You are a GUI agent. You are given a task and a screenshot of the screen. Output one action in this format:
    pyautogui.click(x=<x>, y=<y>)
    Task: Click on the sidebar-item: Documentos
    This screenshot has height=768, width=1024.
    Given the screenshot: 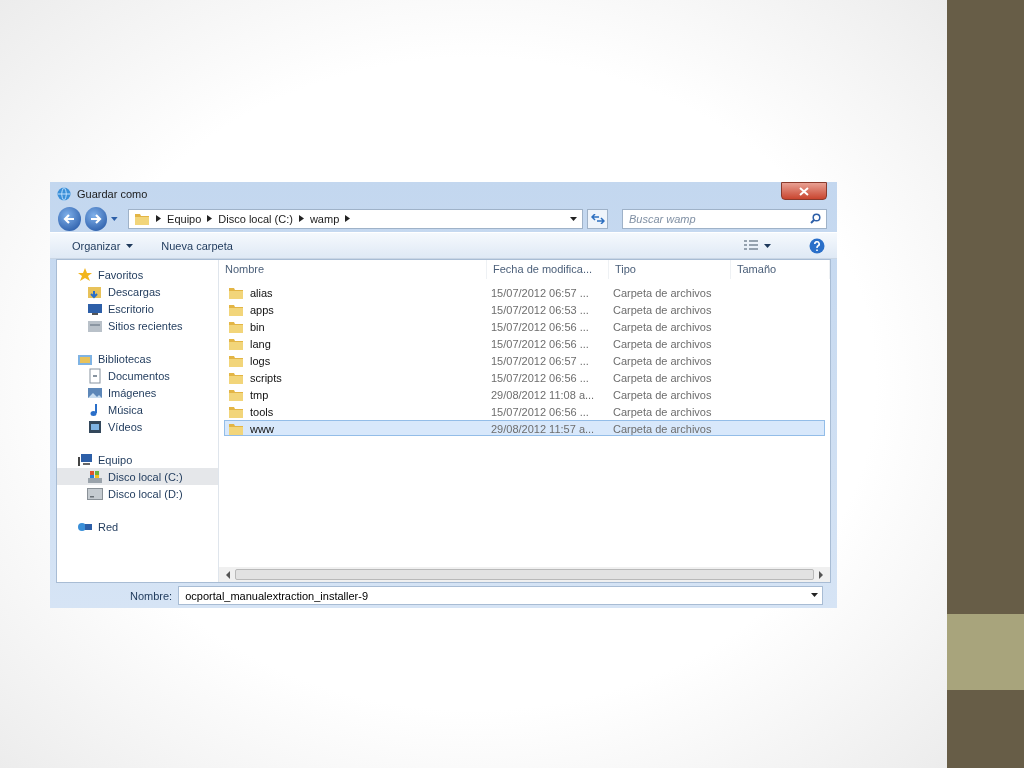 What is the action you would take?
    pyautogui.click(x=137, y=375)
    